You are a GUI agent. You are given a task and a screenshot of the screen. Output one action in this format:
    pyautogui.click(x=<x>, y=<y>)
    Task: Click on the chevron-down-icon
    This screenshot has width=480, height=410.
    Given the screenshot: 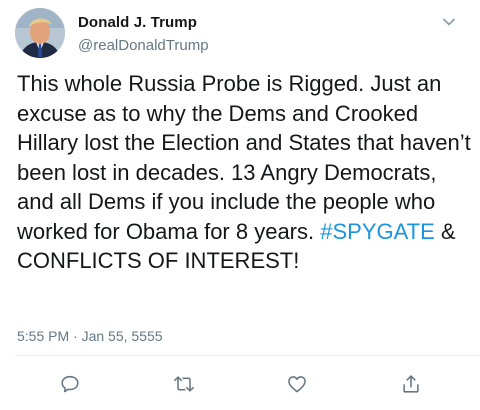 What is the action you would take?
    pyautogui.click(x=449, y=22)
    